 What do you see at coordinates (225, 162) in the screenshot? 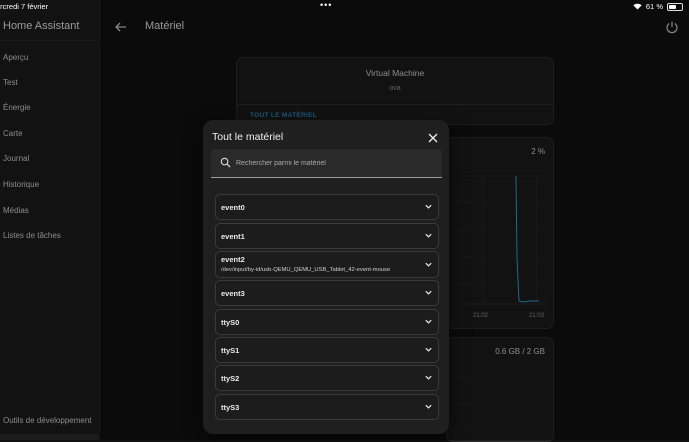
I see `search-icon` at bounding box center [225, 162].